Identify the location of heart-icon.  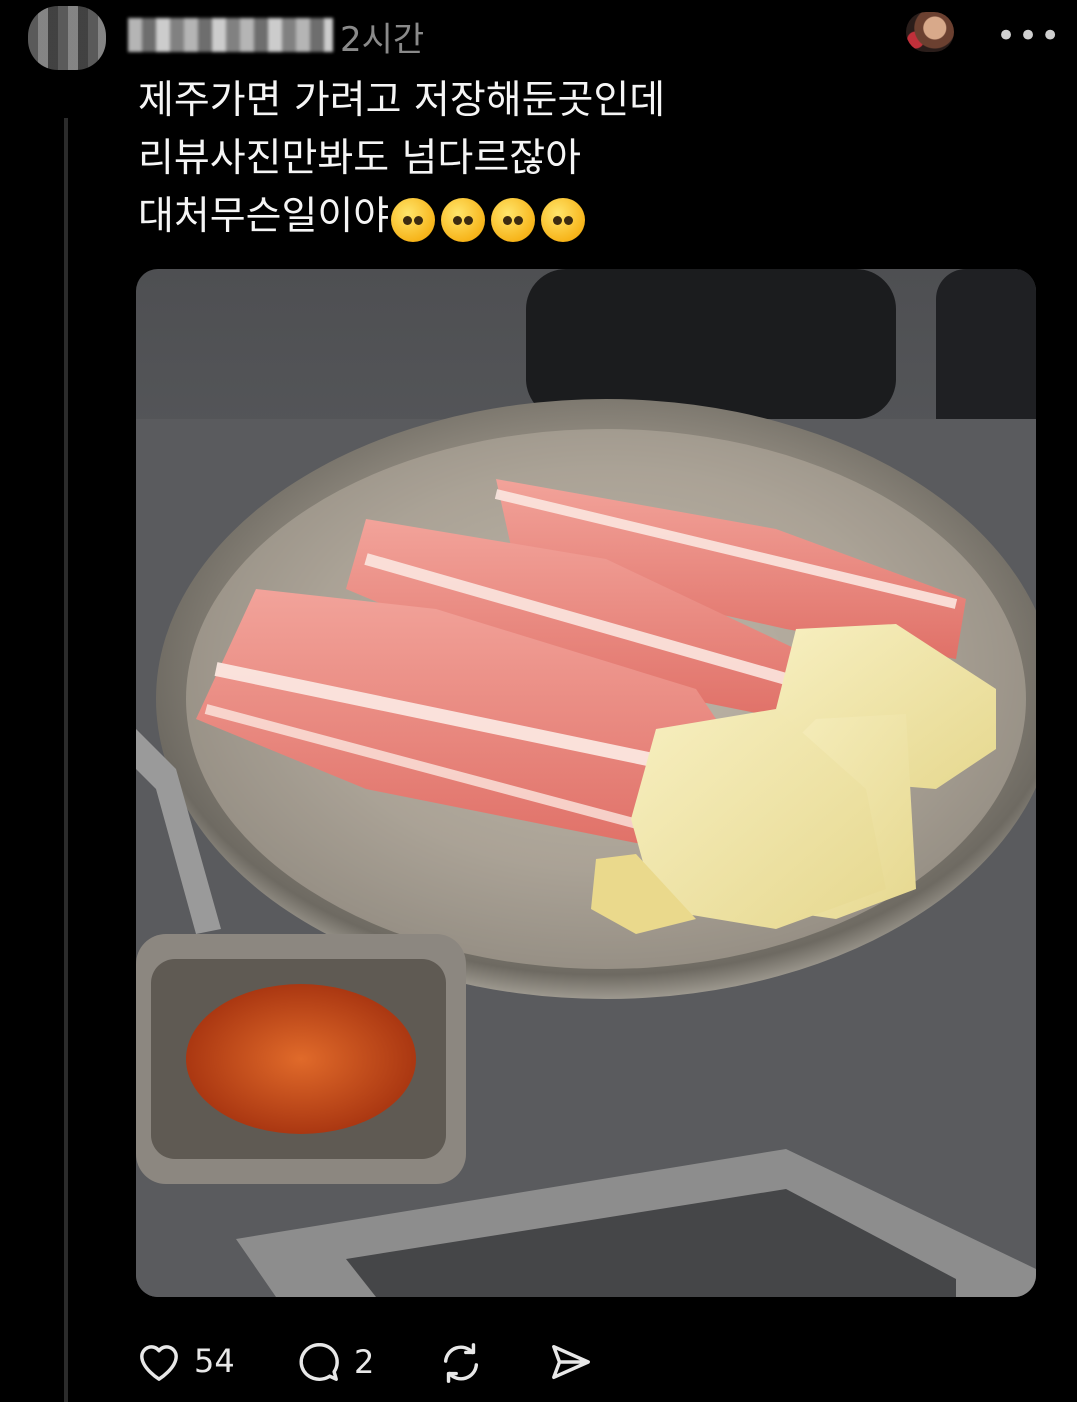
(159, 1363).